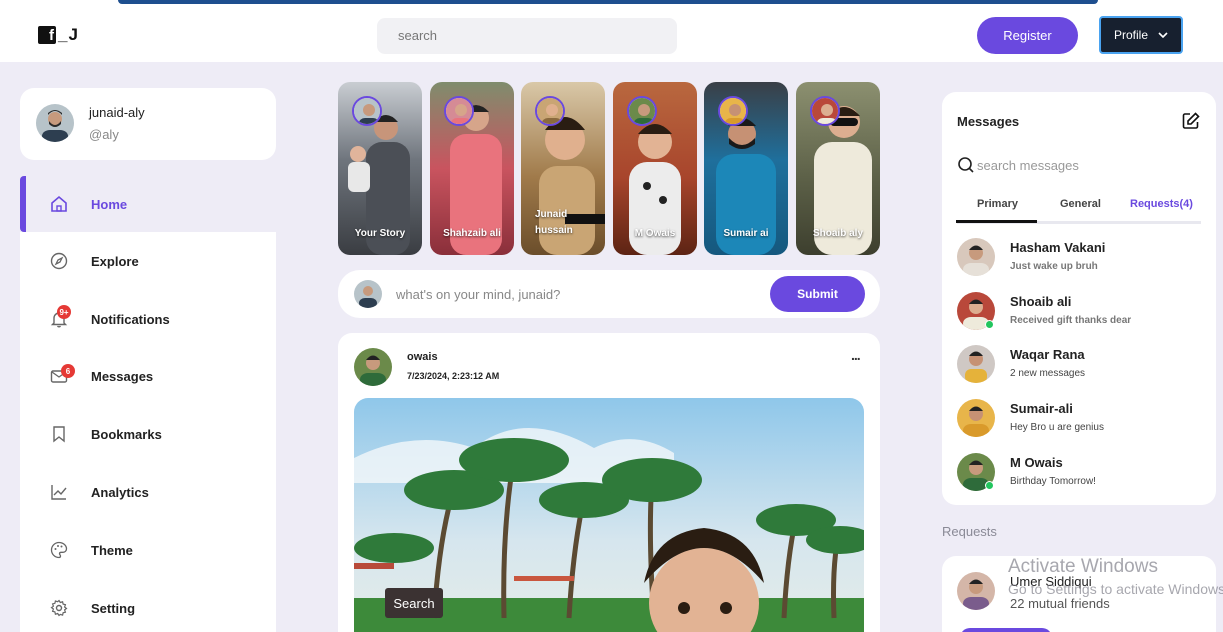  I want to click on requests-heading: Requests, so click(969, 531).